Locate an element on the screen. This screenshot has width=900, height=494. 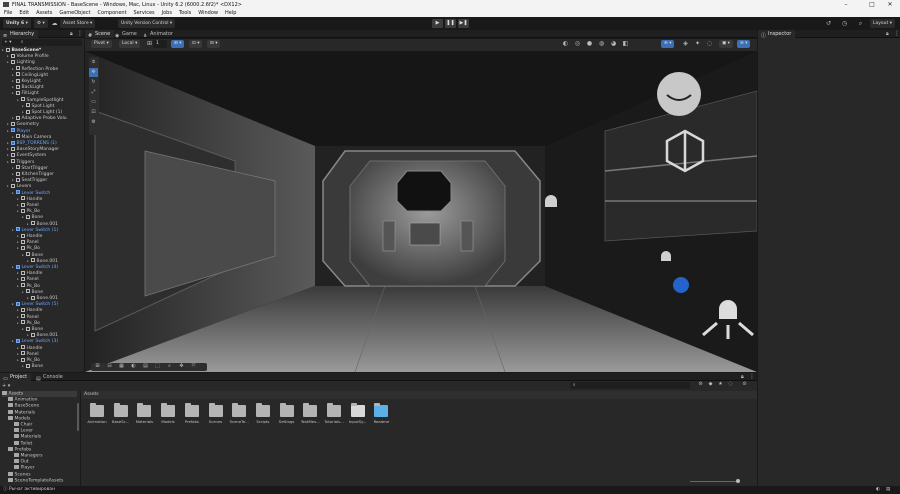
space-dropdown: Local ▾ is located at coordinates (130, 44).